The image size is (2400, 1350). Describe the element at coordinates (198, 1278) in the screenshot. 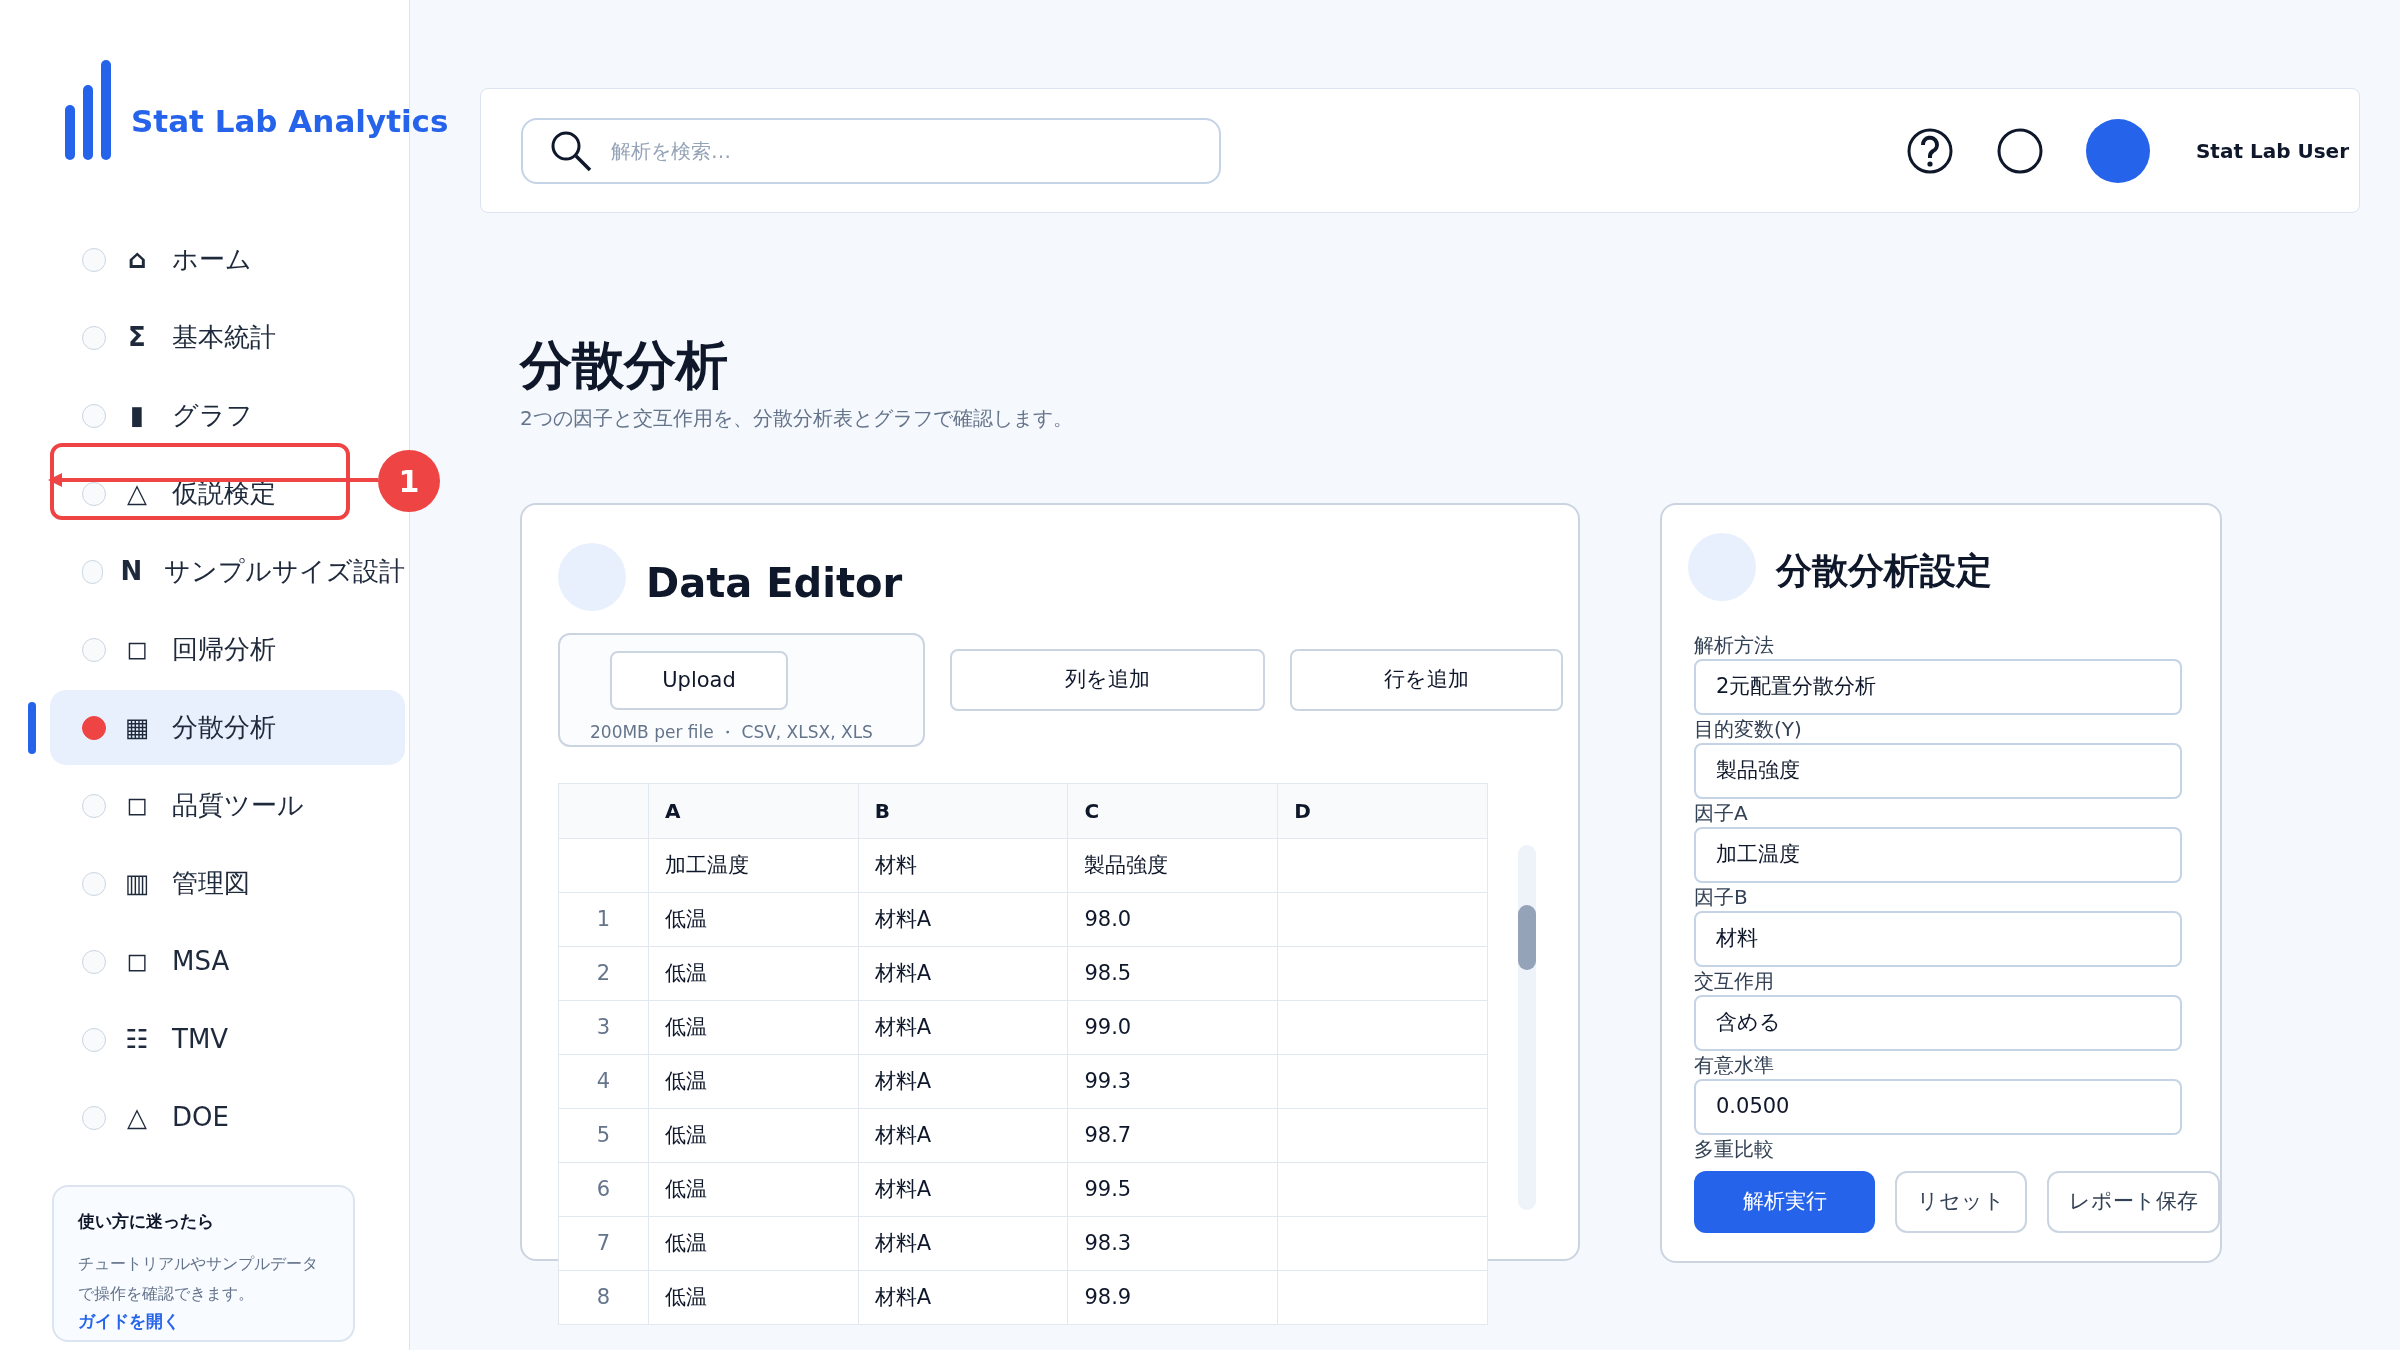

I see `help-text: チュートリアルやサンプルデータで操作を確認できます。` at that location.